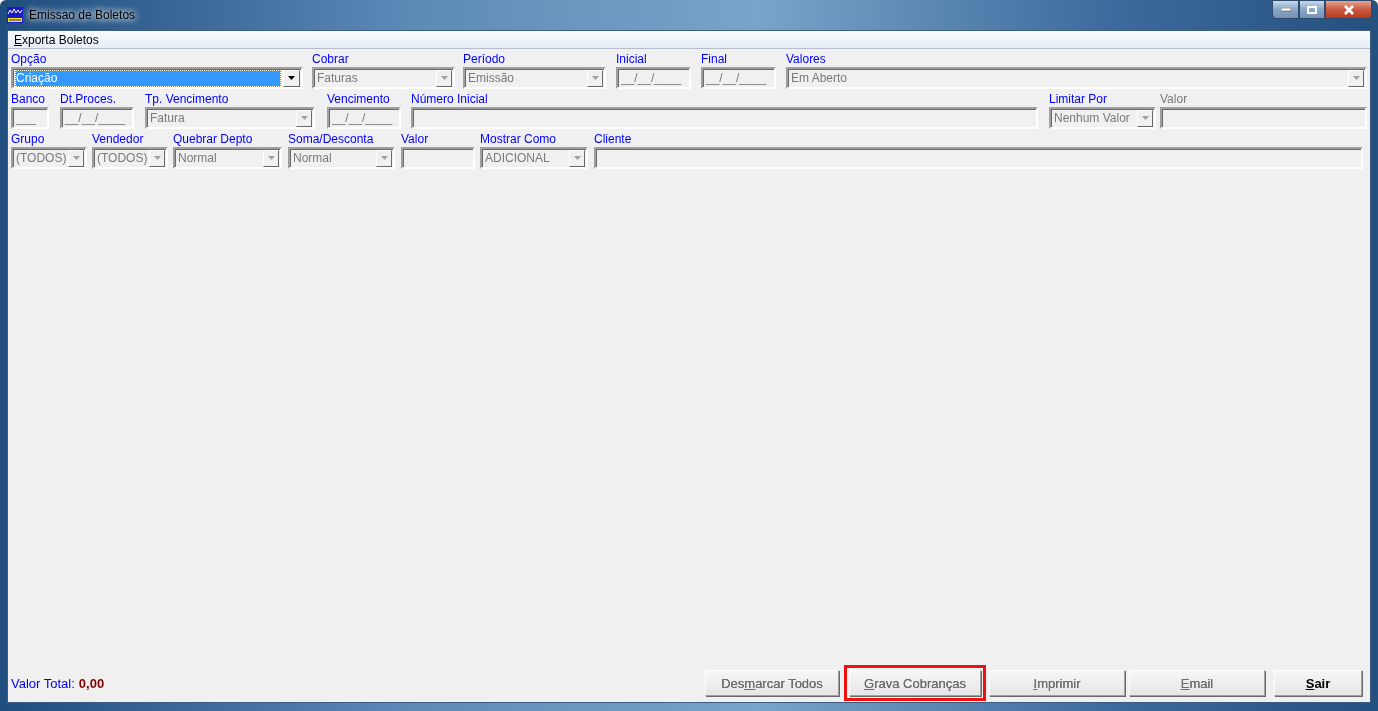  I want to click on field-value: ___, so click(26, 118).